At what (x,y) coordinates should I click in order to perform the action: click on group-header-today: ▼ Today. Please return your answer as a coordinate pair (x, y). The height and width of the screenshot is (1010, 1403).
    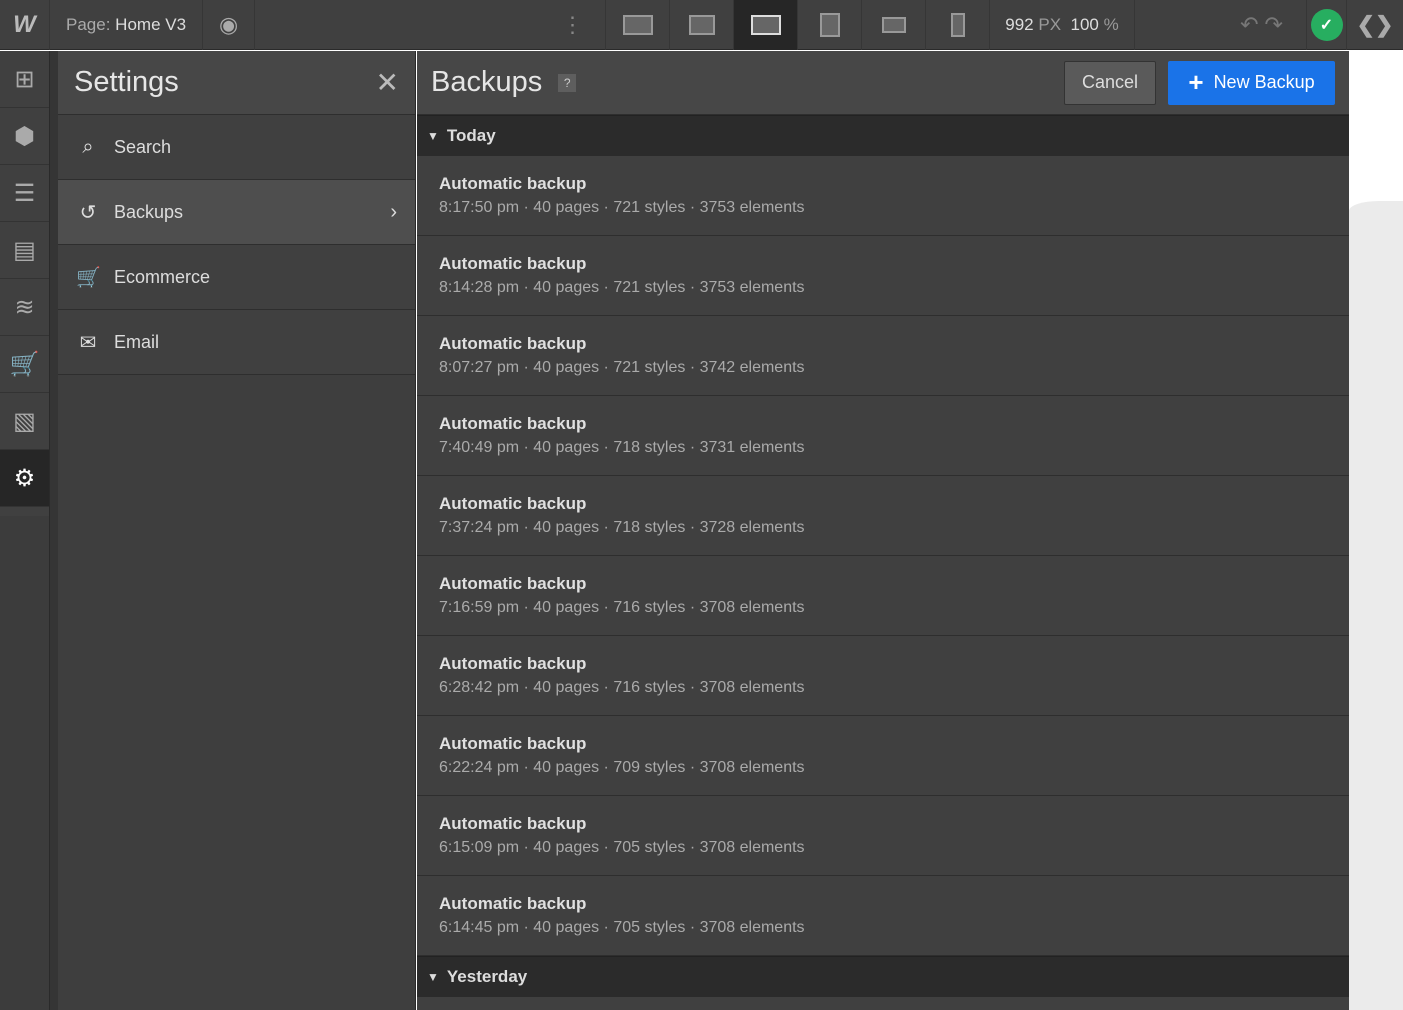
    Looking at the image, I should click on (883, 135).